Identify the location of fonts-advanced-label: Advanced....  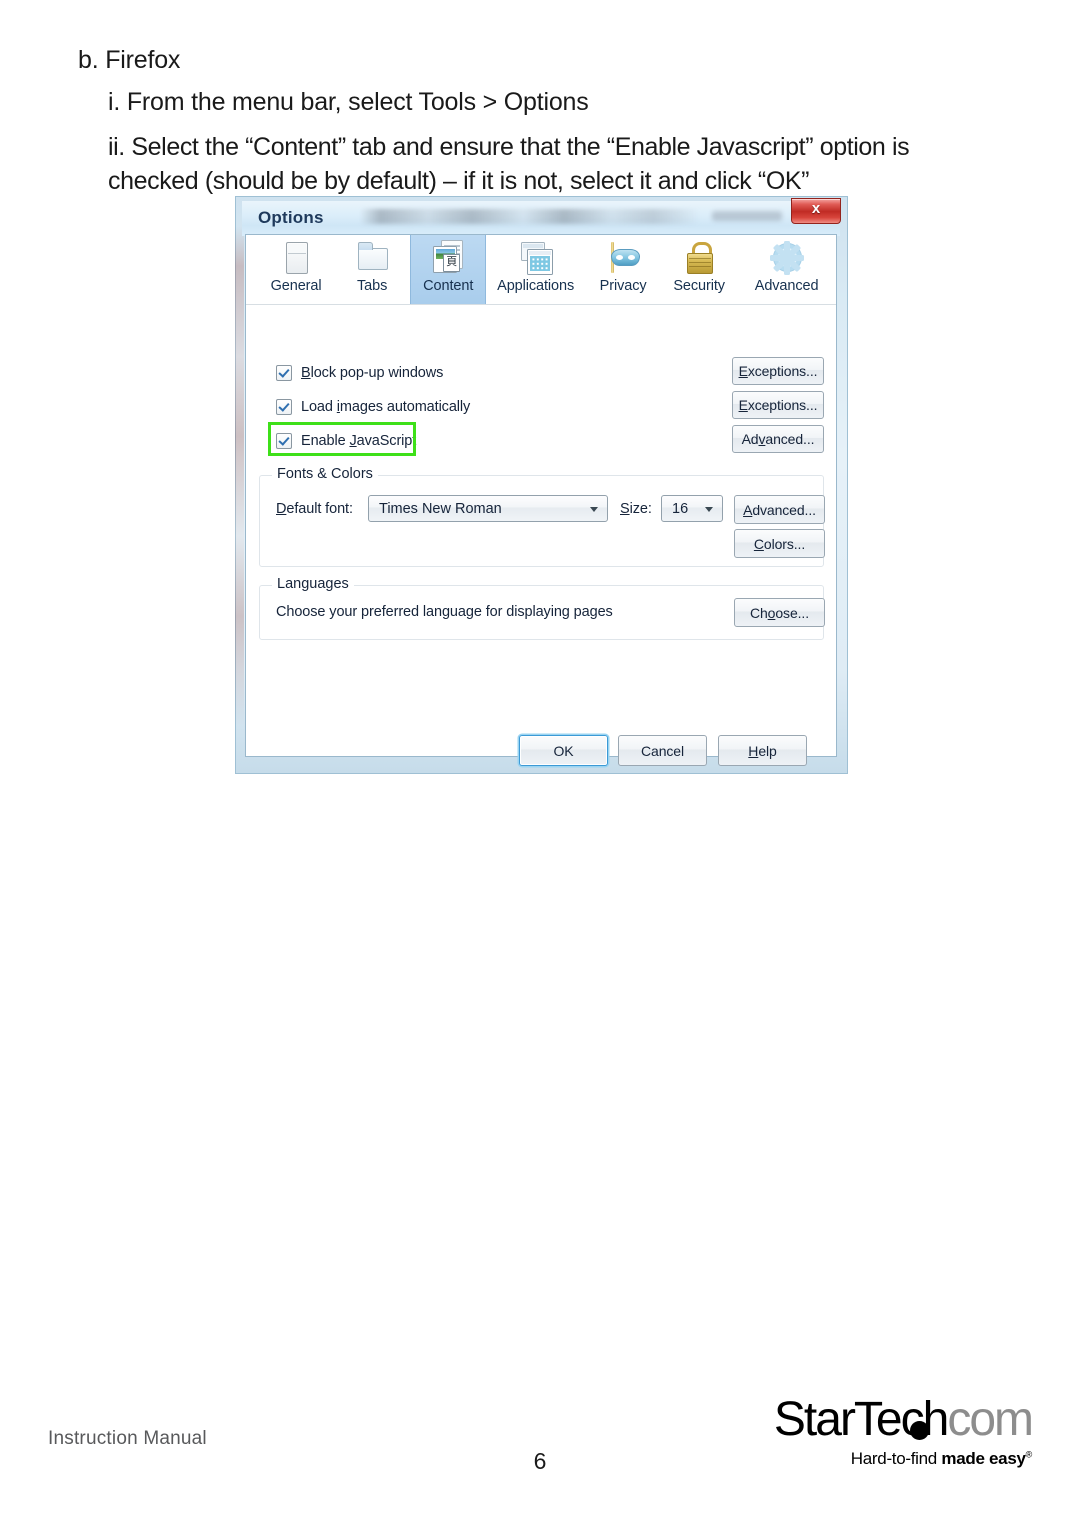
(779, 509).